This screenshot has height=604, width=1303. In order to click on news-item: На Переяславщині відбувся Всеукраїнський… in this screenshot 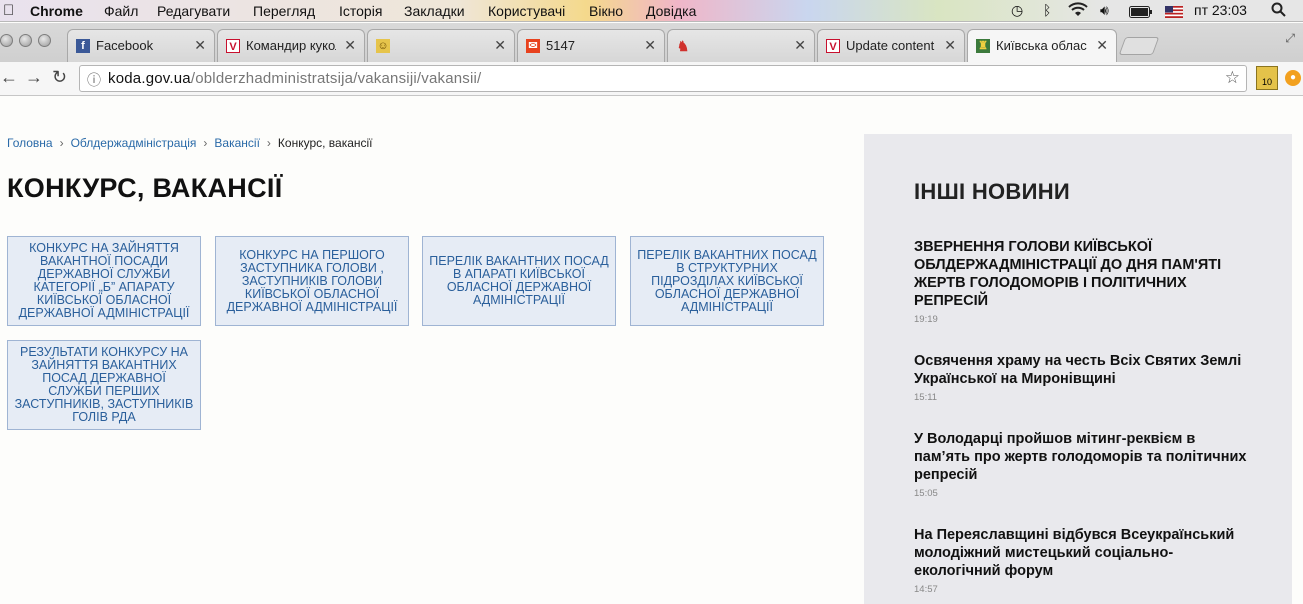, I will do `click(1084, 560)`.